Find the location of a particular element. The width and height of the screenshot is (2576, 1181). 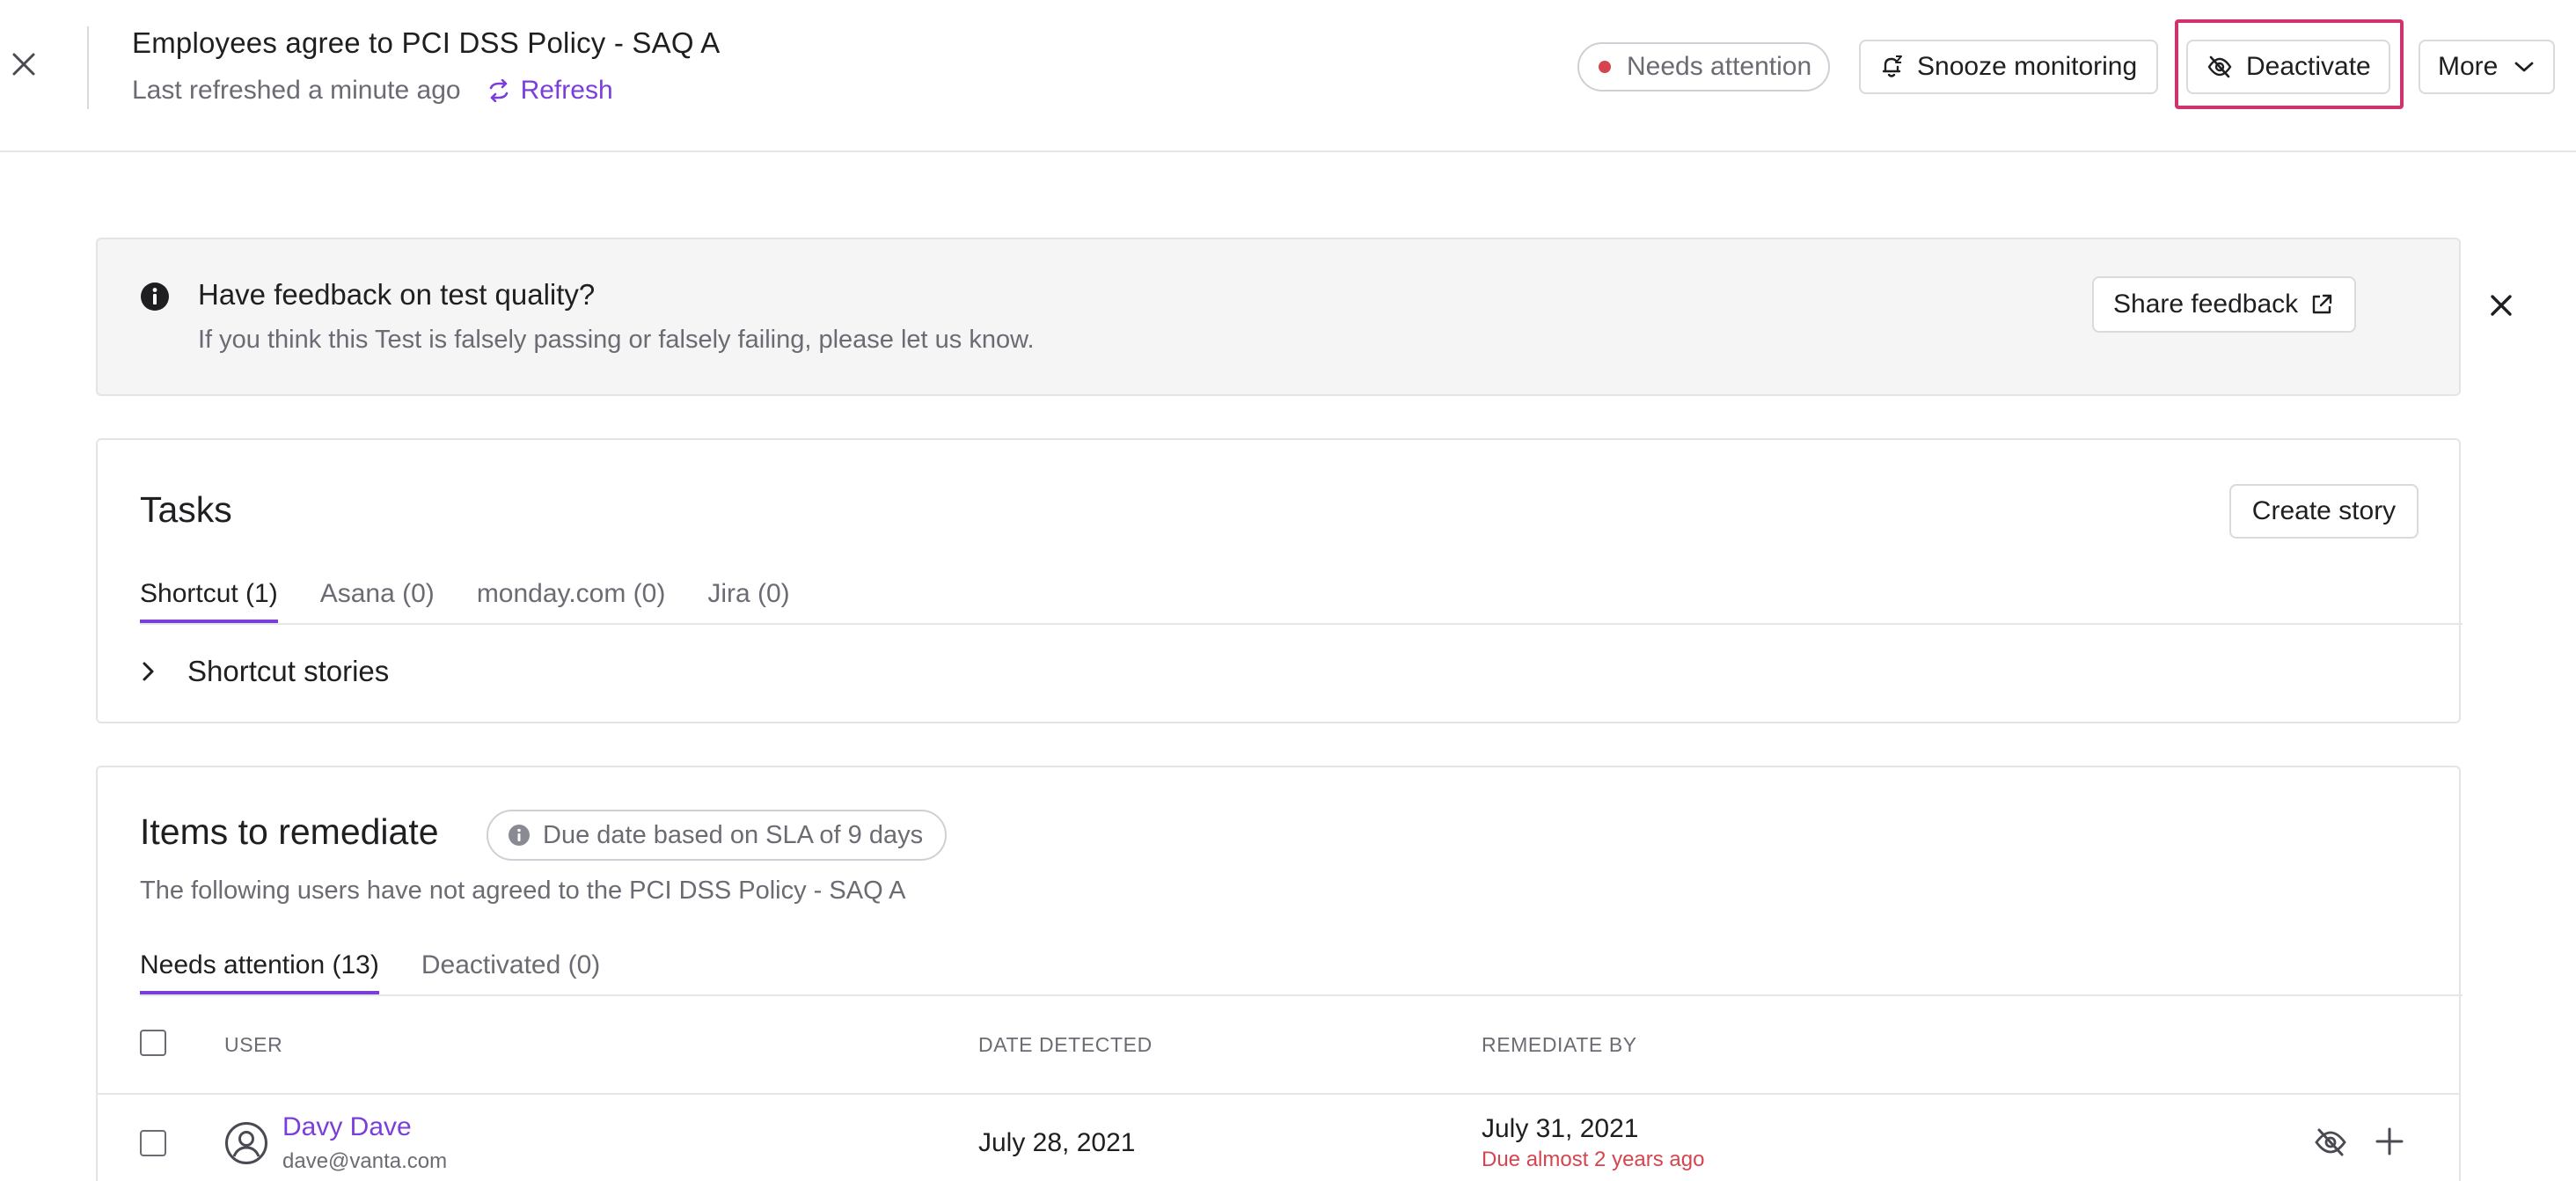

bell-snooze-icon is located at coordinates (1892, 66).